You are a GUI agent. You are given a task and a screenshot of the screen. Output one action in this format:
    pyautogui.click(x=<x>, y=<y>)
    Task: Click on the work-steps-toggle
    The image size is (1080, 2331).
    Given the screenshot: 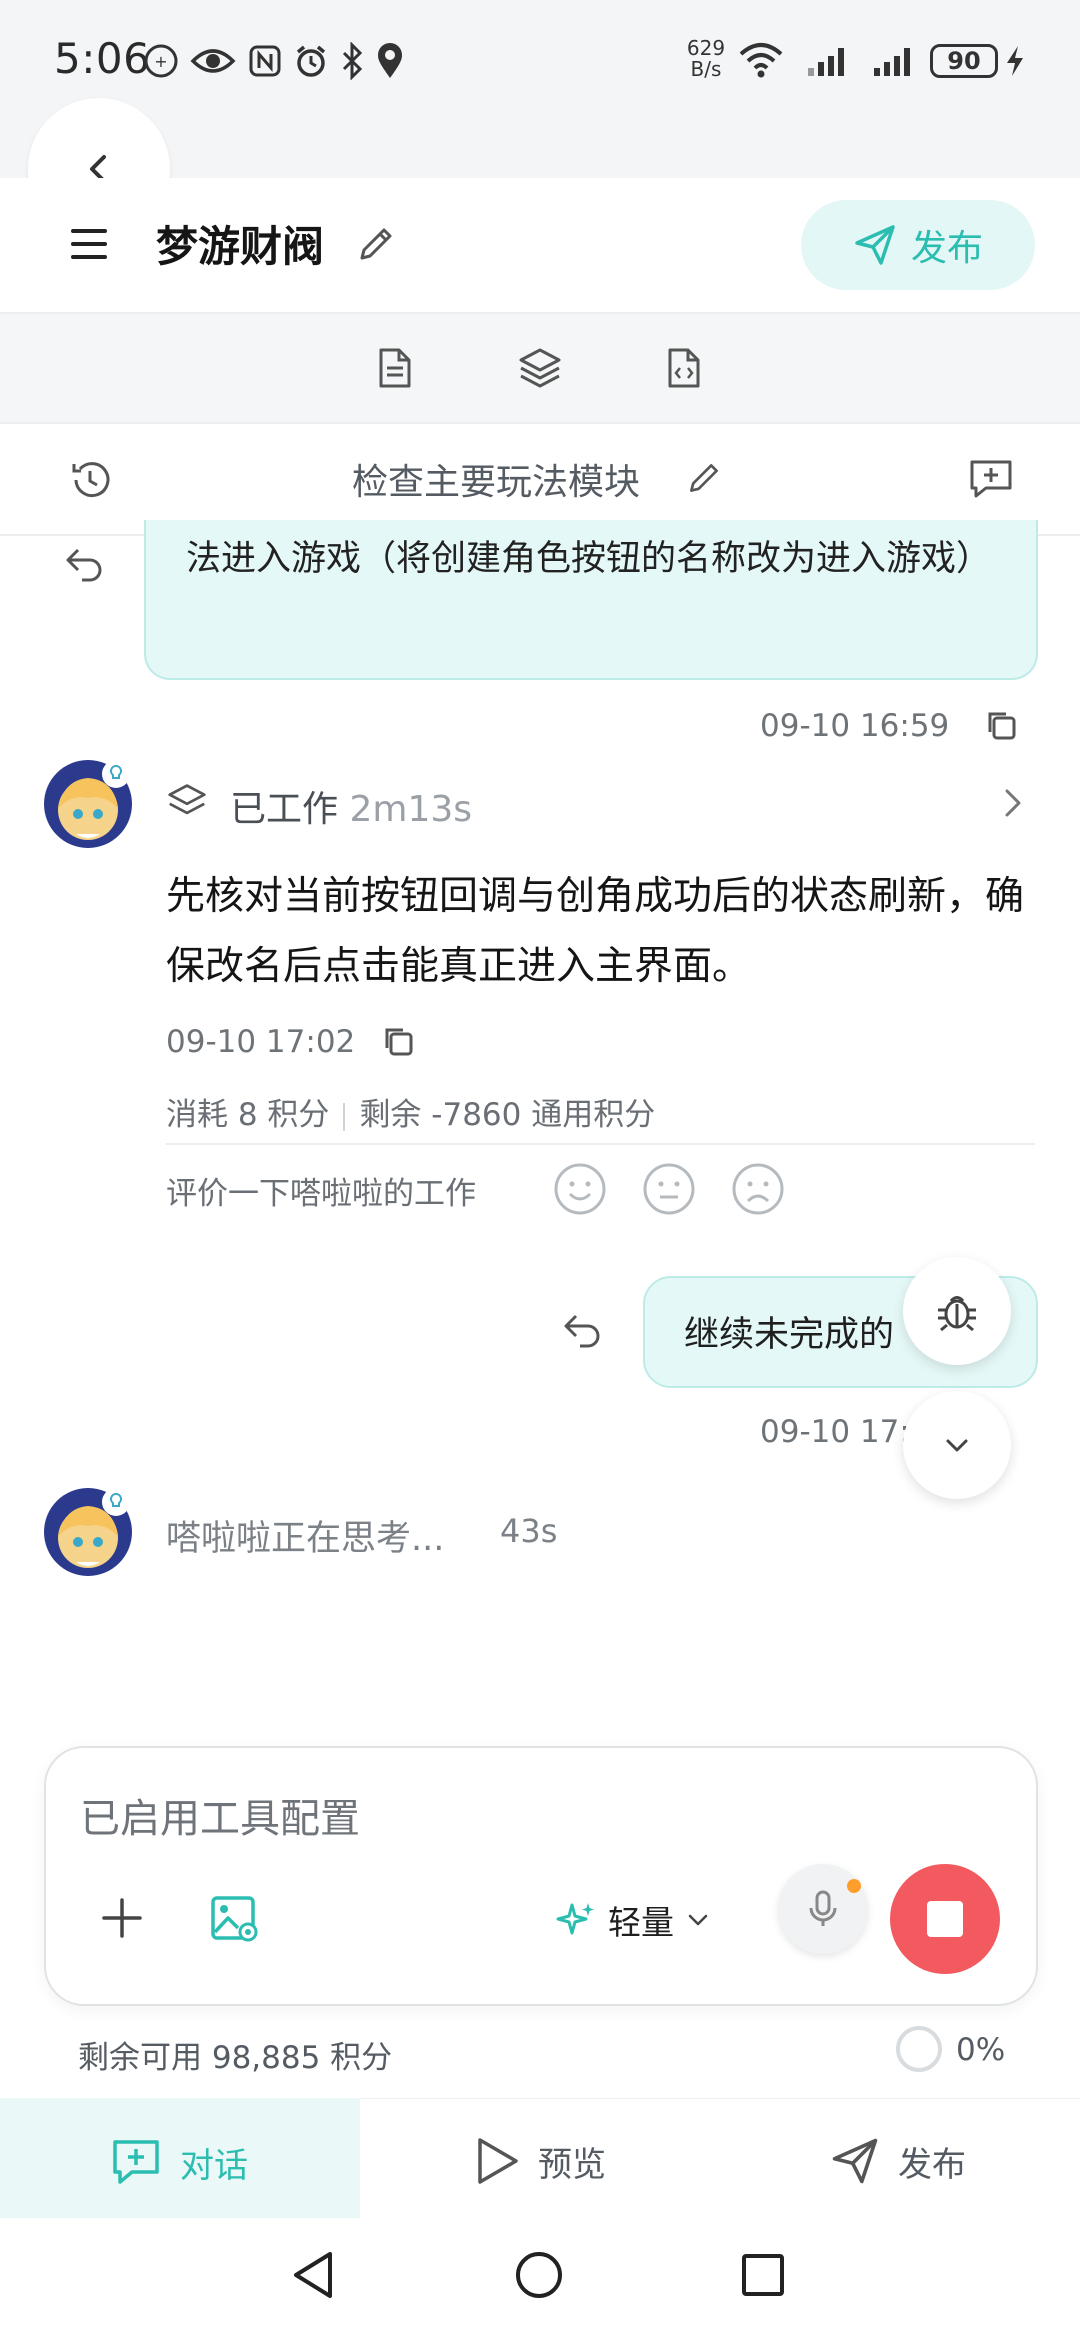 What is the action you would take?
    pyautogui.click(x=187, y=802)
    